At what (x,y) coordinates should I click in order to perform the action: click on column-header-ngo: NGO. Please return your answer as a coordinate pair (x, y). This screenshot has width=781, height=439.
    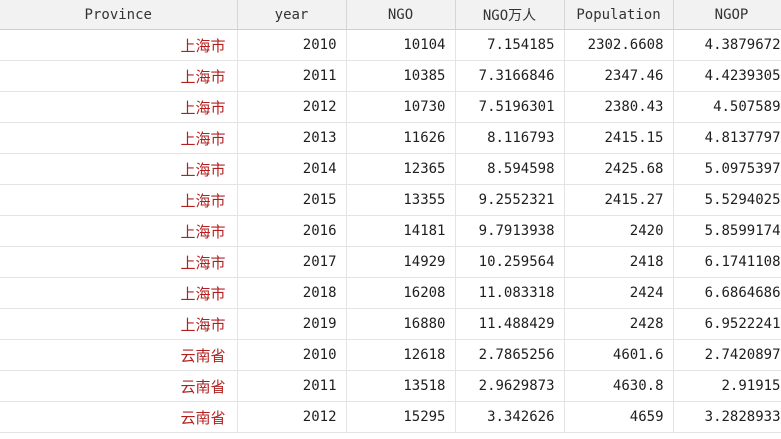
    Looking at the image, I should click on (401, 15).